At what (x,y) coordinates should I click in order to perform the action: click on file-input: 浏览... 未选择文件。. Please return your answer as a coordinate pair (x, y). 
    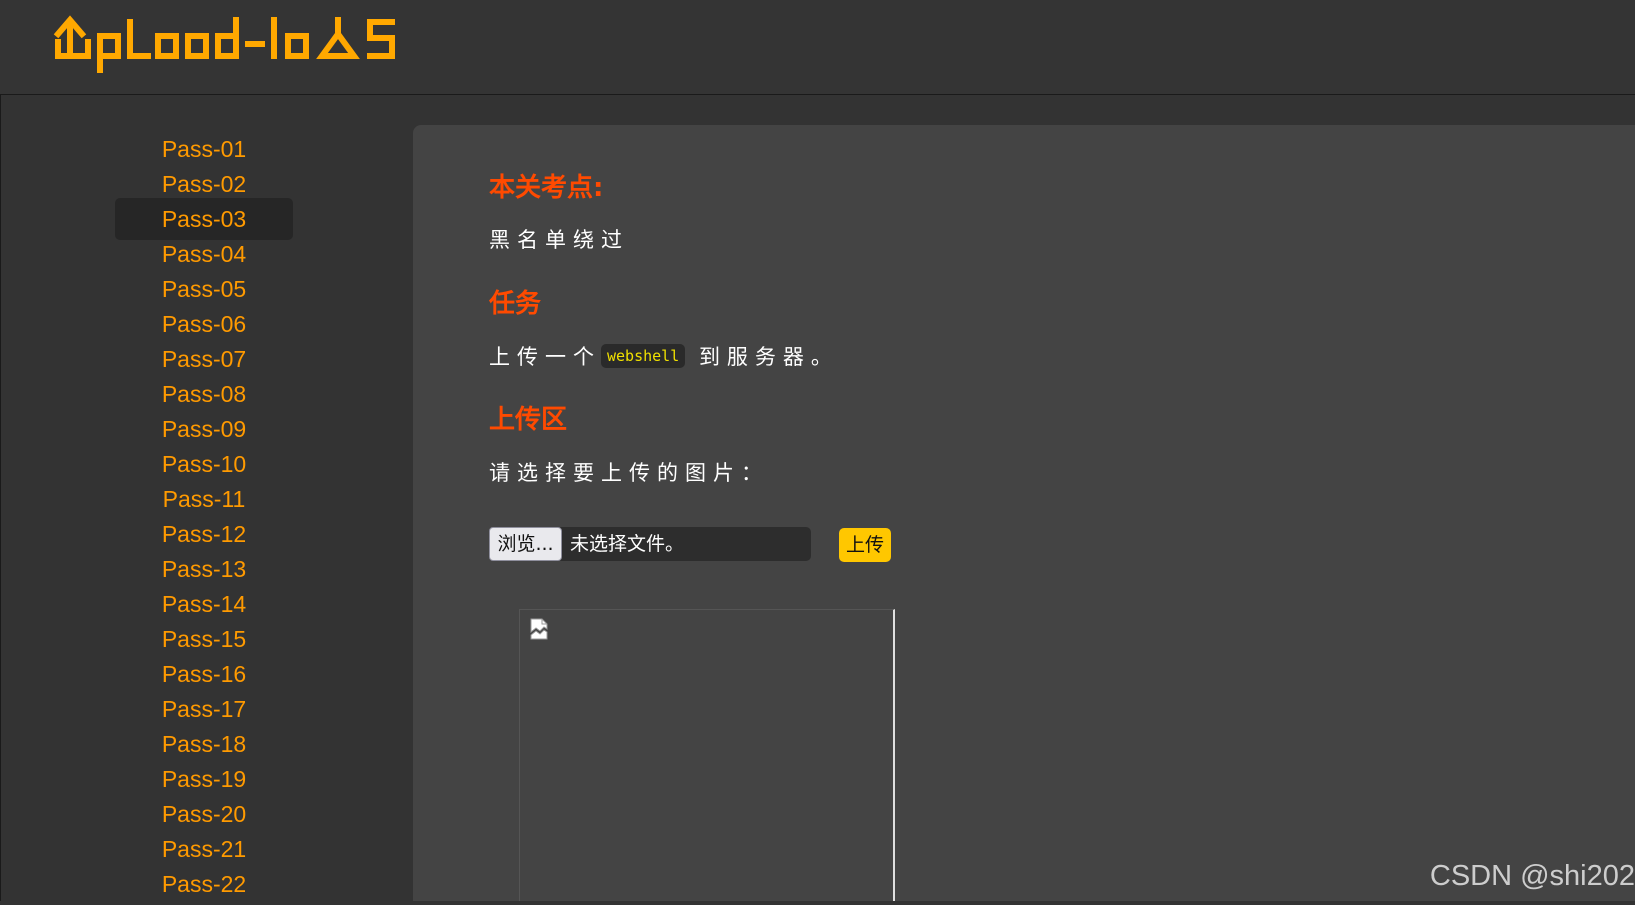
    Looking at the image, I should click on (650, 544).